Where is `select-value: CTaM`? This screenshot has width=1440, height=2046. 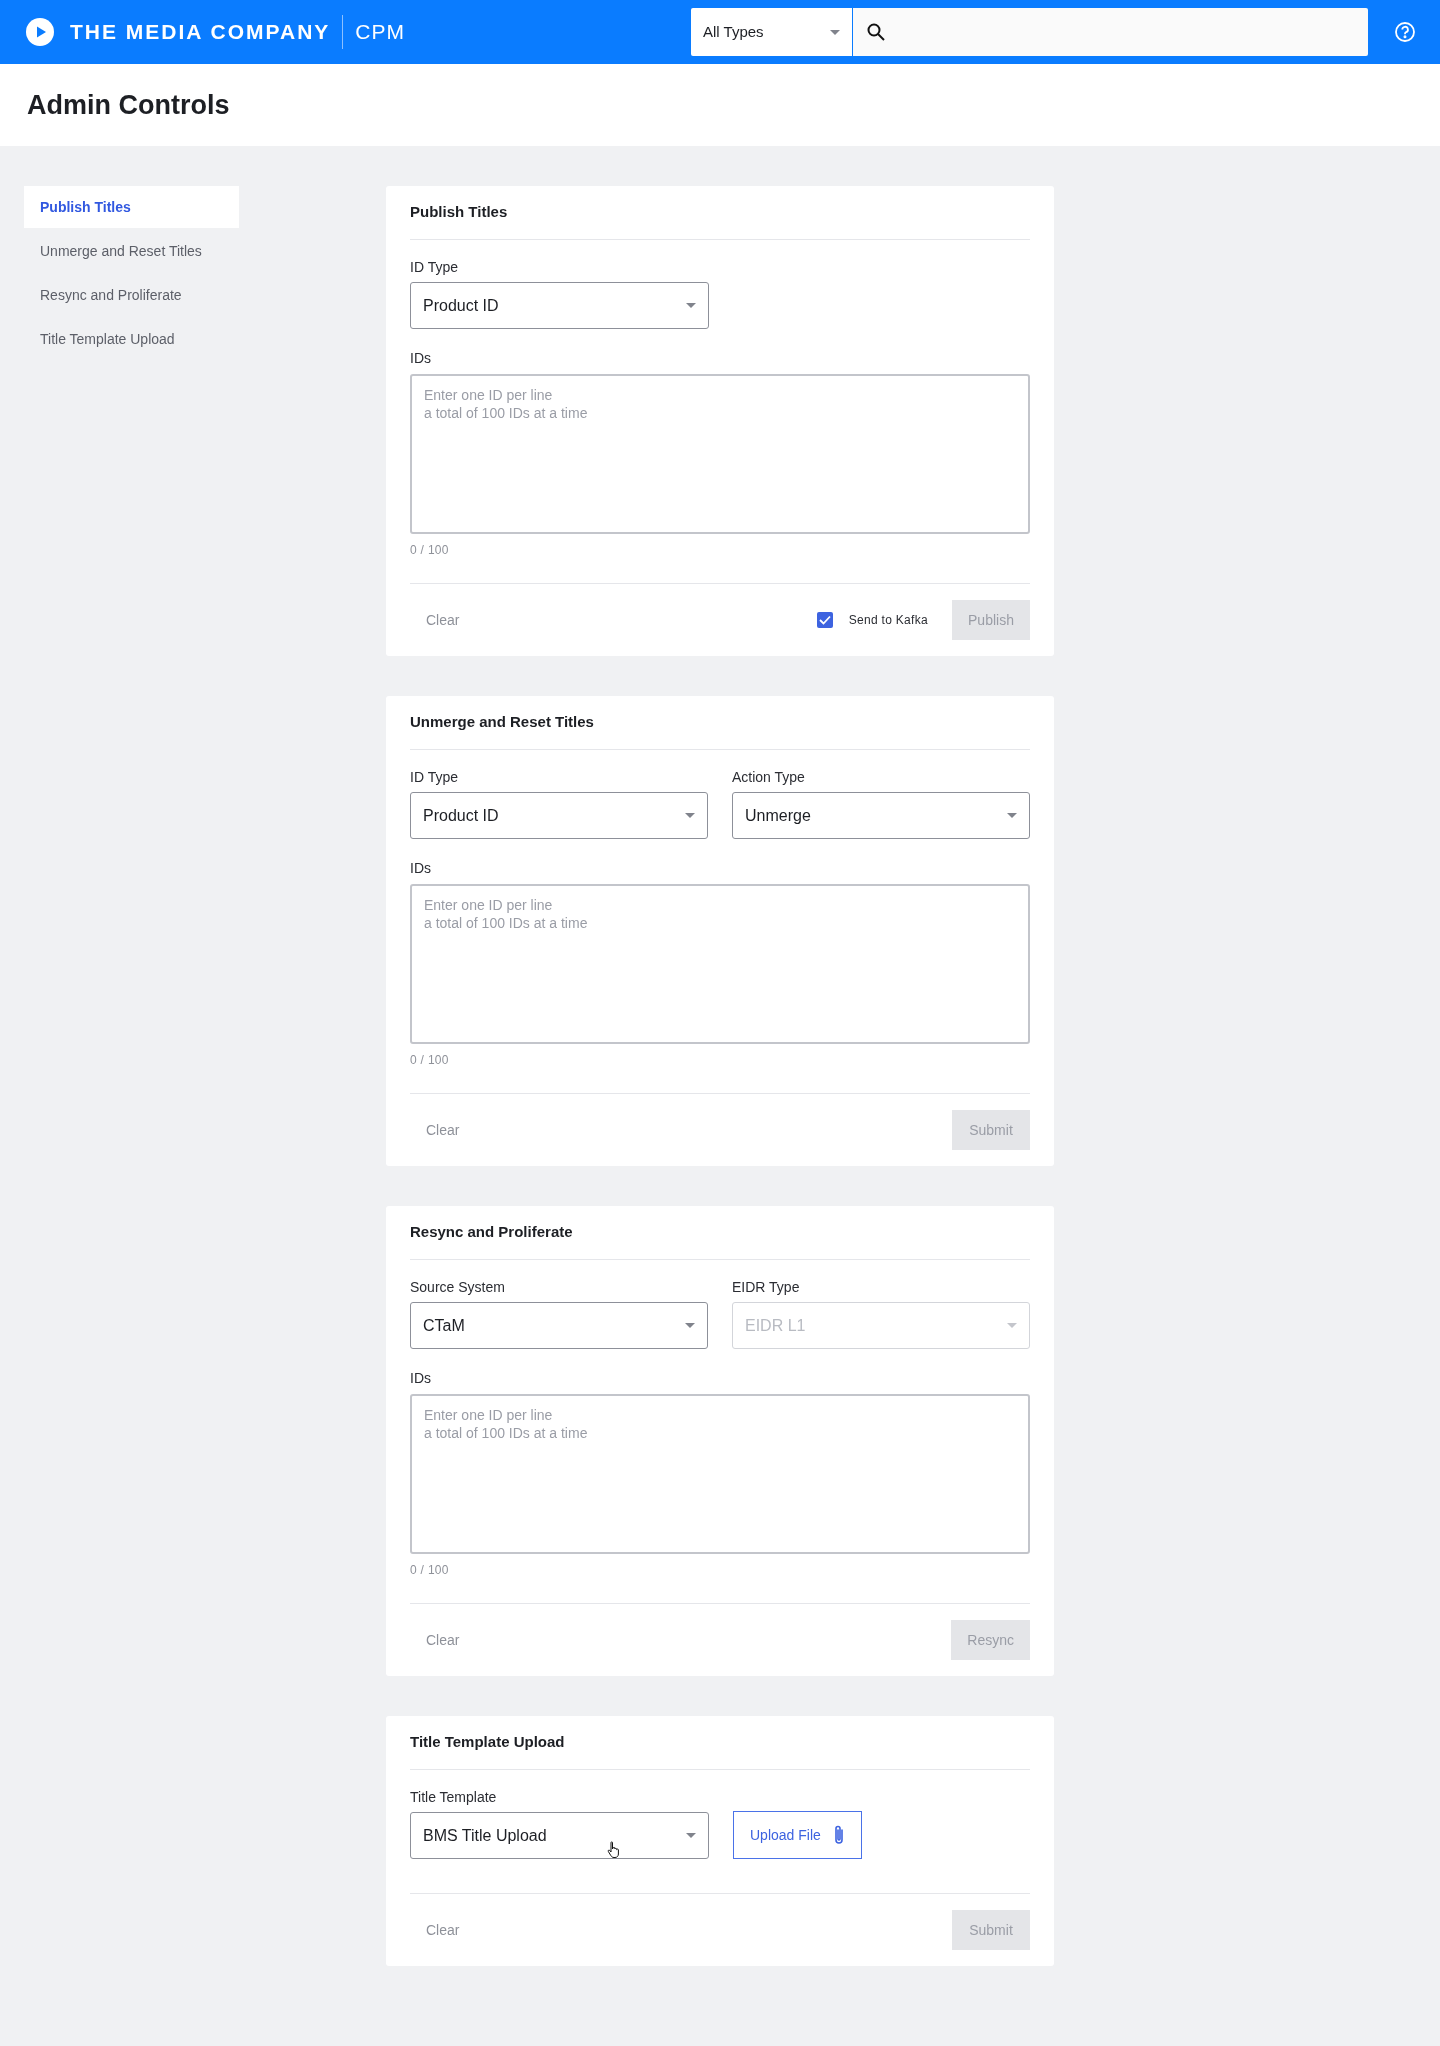 select-value: CTaM is located at coordinates (444, 1325).